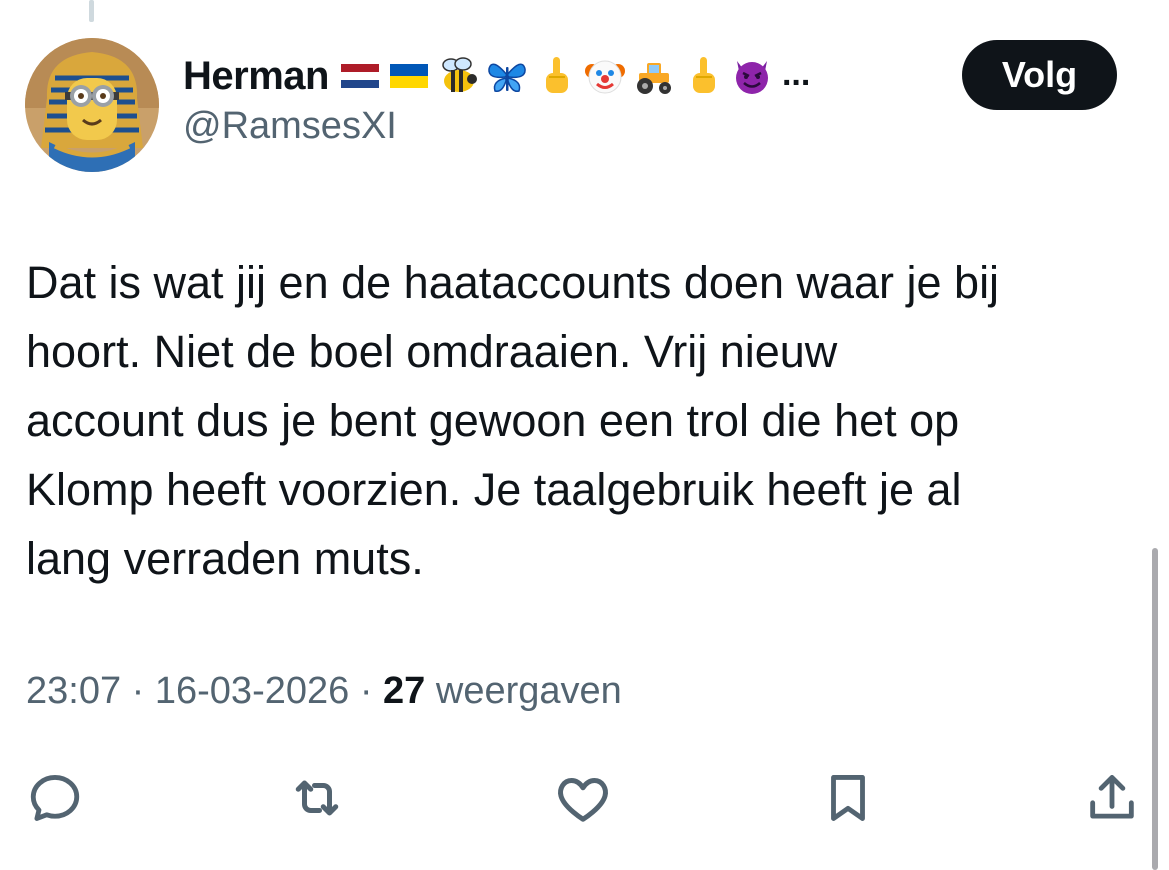 The height and width of the screenshot is (870, 1169). I want to click on smiling-devil-icon, so click(751, 77).